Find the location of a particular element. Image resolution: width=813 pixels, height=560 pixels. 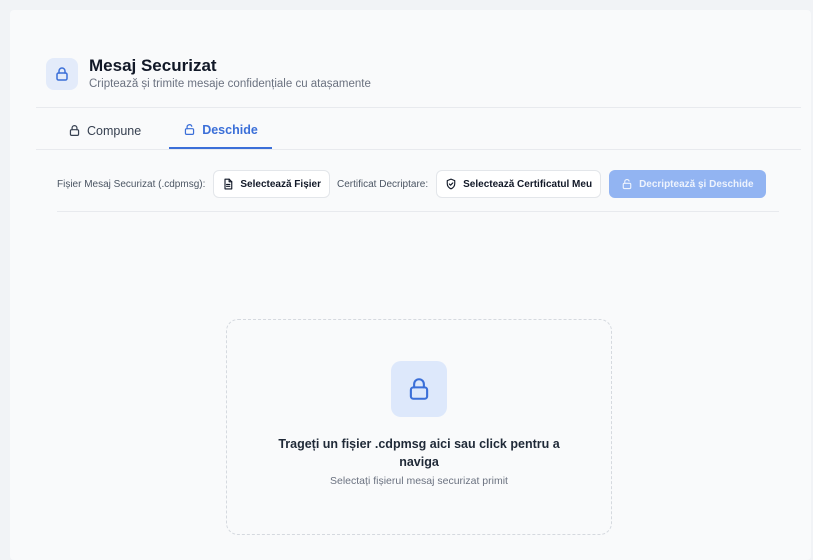

shield-check-icon is located at coordinates (451, 184).